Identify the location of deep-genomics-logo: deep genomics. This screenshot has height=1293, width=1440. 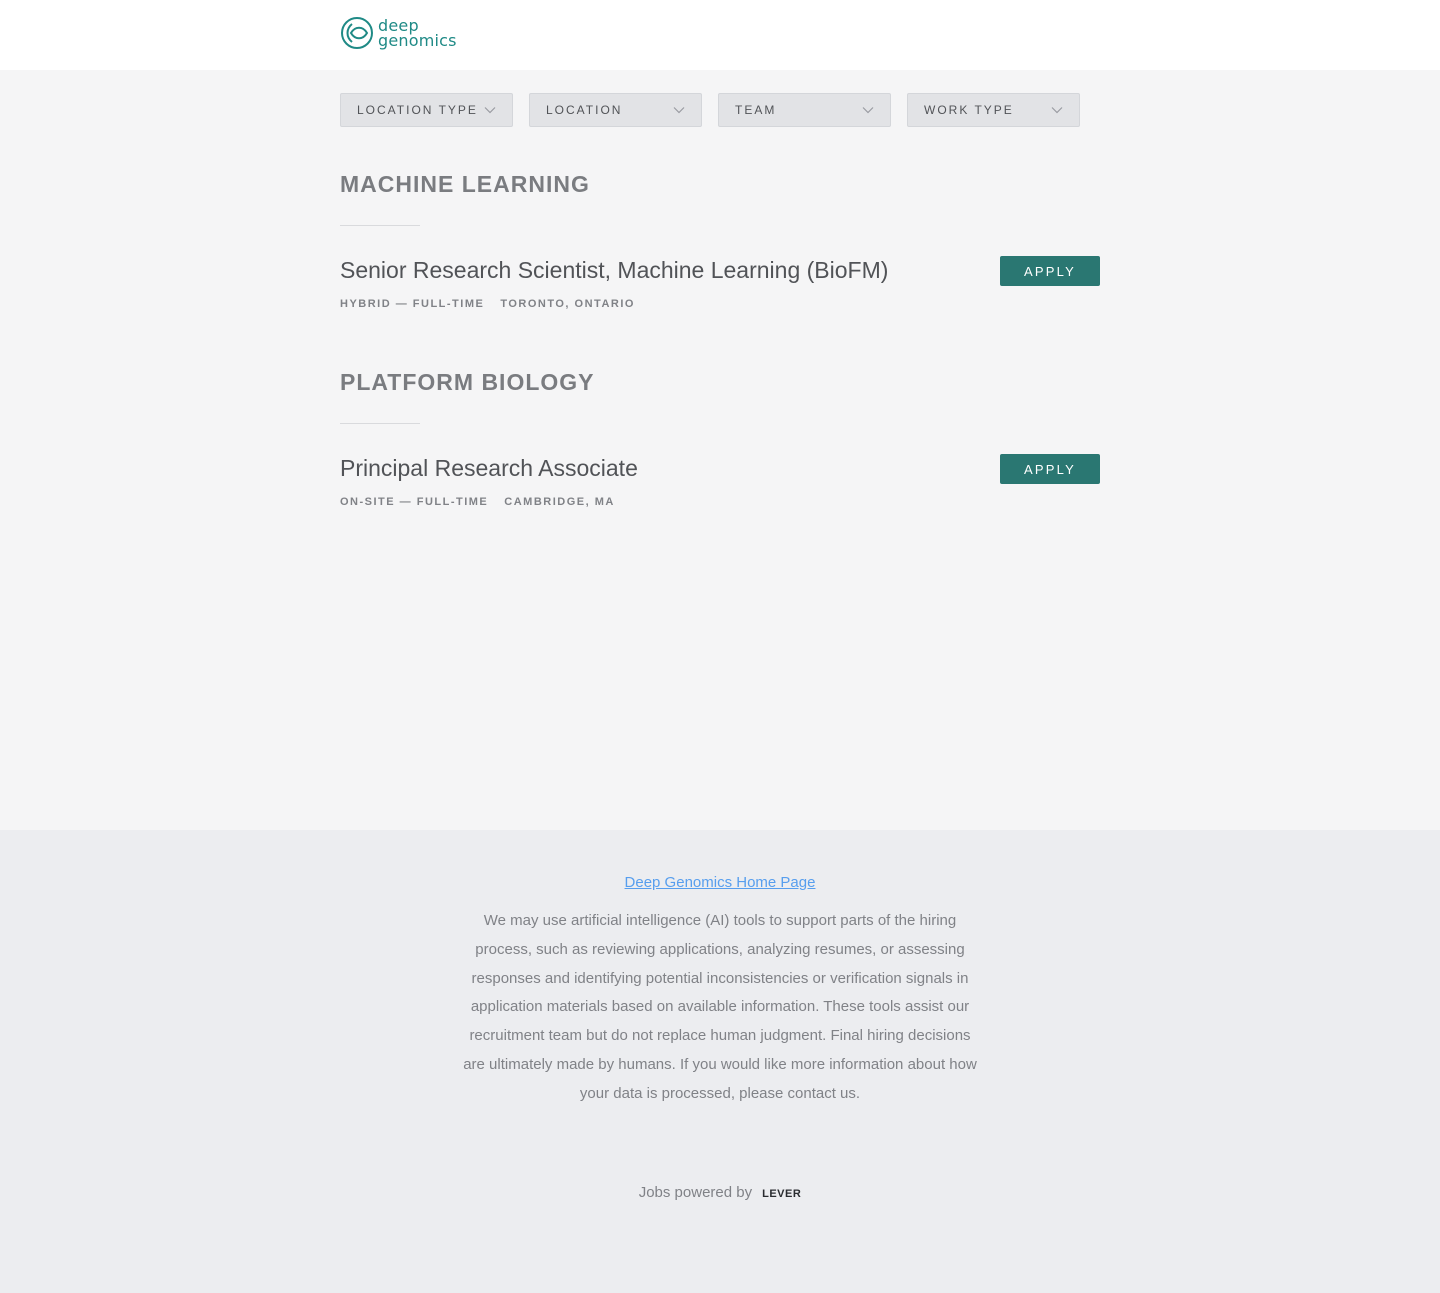
(398, 33).